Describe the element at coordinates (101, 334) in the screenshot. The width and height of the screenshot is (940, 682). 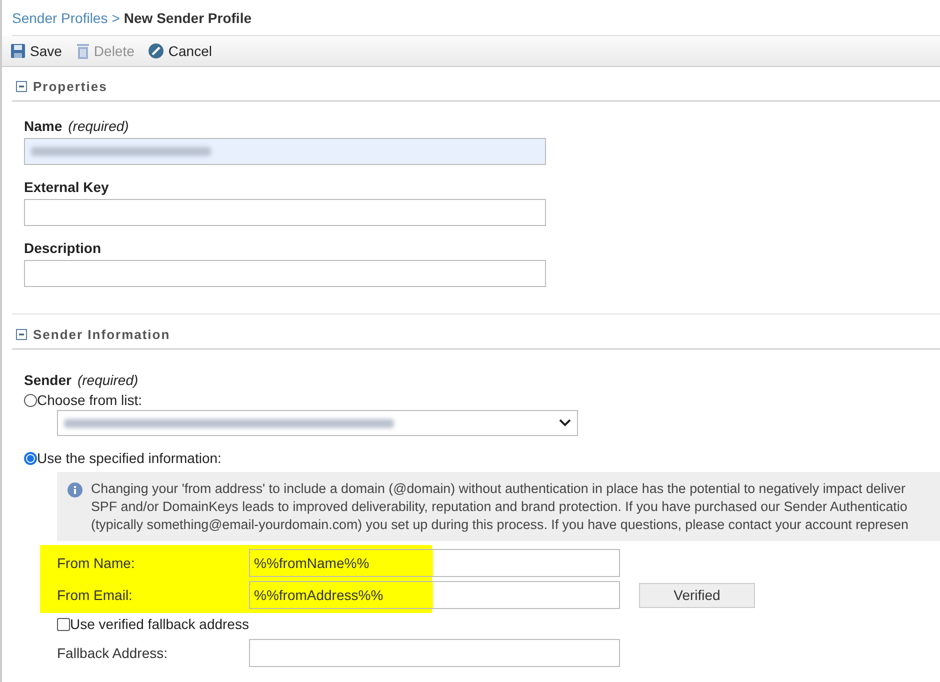
I see `section-title: Sender Information` at that location.